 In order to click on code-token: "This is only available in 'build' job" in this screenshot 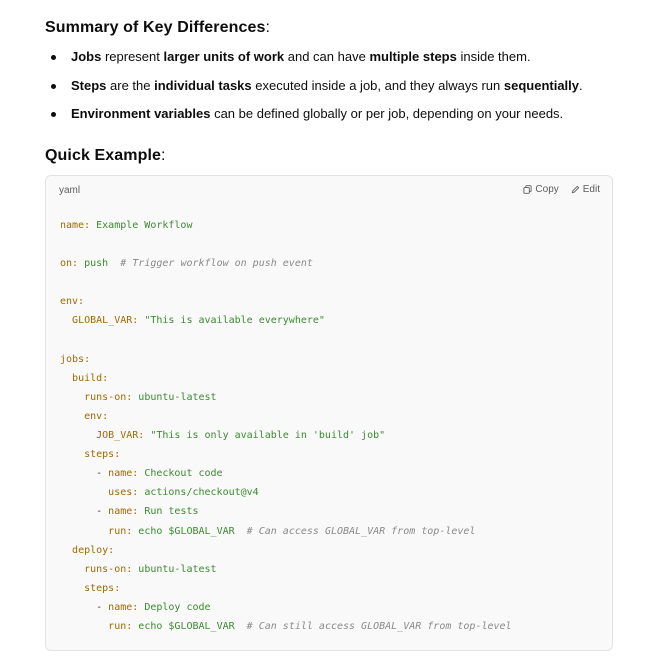, I will do `click(268, 436)`.